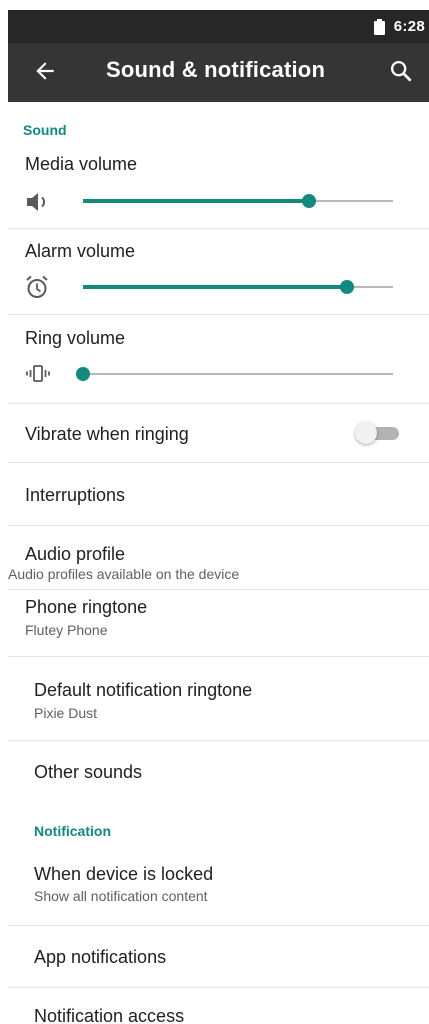 This screenshot has width=429, height=1024. Describe the element at coordinates (100, 957) in the screenshot. I see `app-notifications-label: App notifications` at that location.